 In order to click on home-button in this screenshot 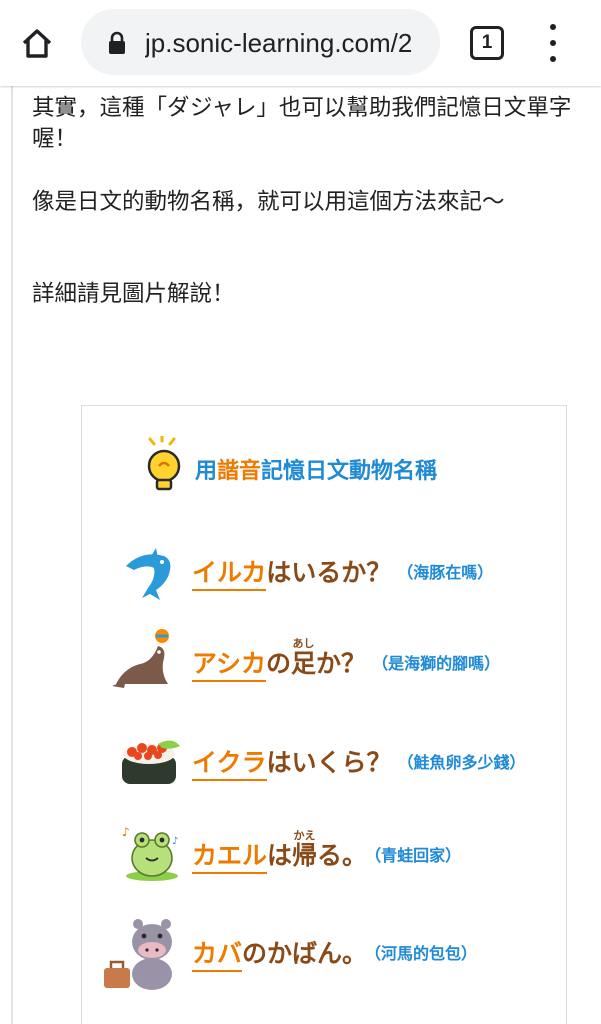, I will do `click(37, 43)`.